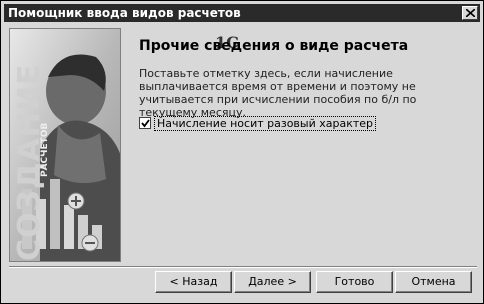 This screenshot has height=304, width=484. Describe the element at coordinates (274, 46) in the screenshot. I see `page-title: Прочие сведения о виде расчета` at that location.